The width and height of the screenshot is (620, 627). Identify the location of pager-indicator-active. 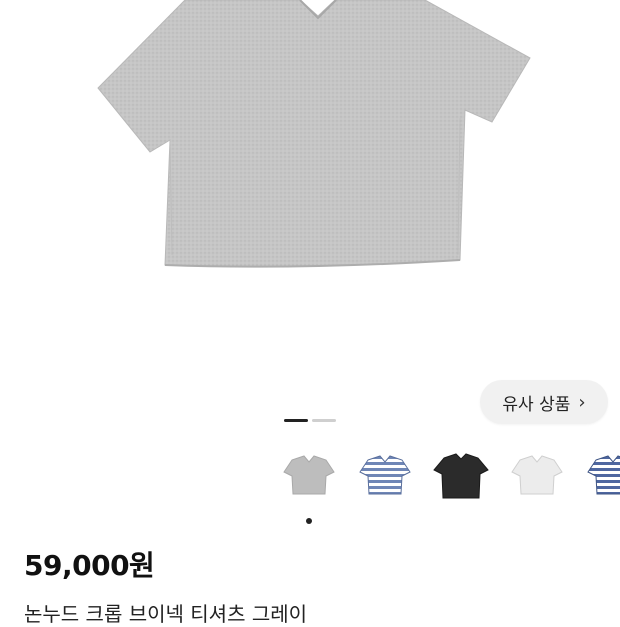
(296, 420).